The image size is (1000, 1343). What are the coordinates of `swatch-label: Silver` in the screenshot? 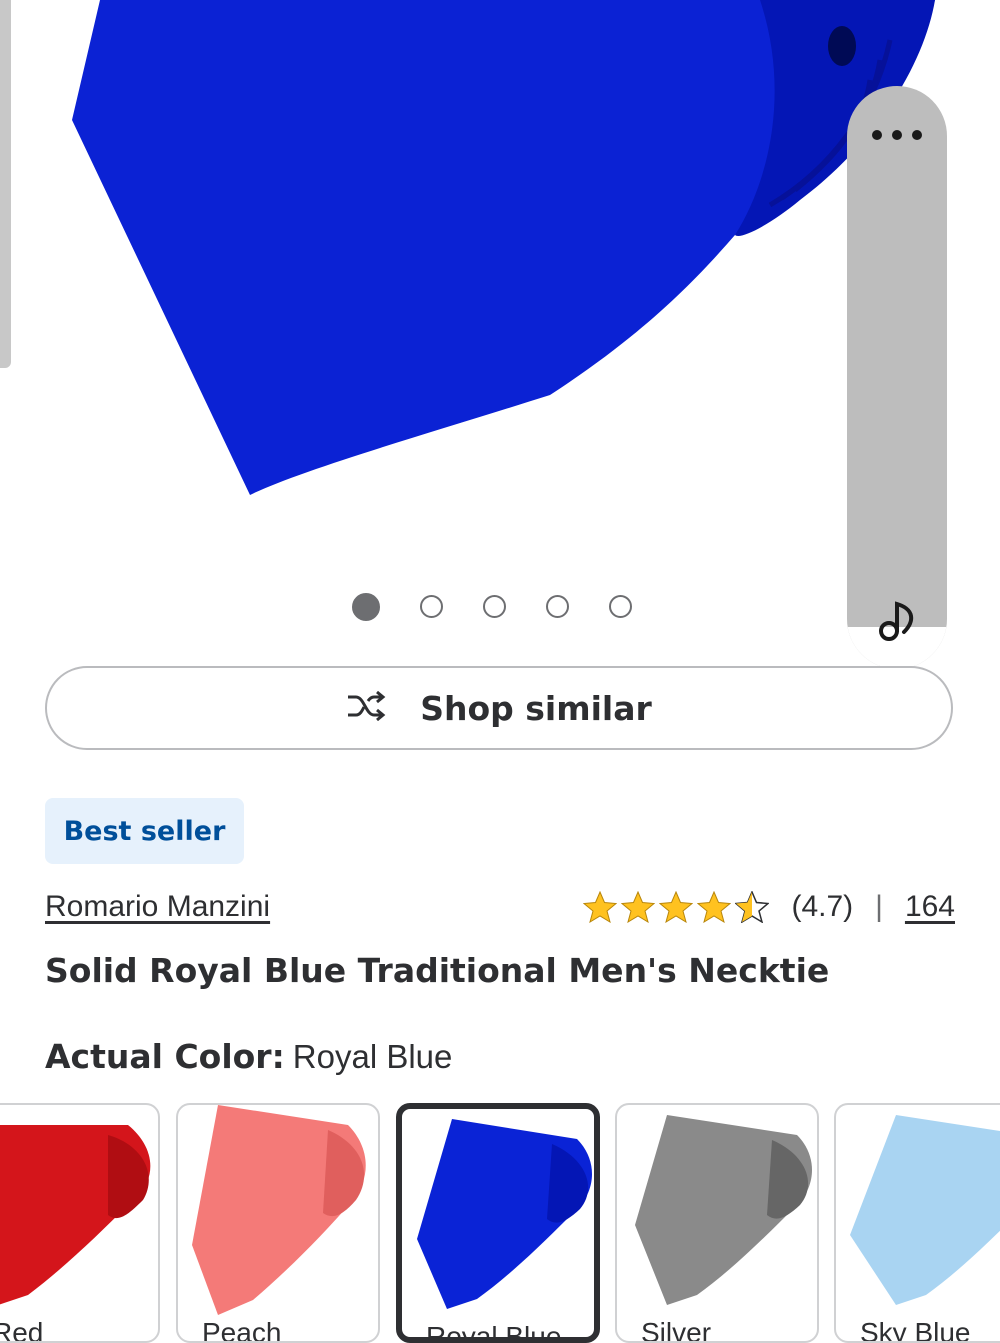 It's located at (676, 1330).